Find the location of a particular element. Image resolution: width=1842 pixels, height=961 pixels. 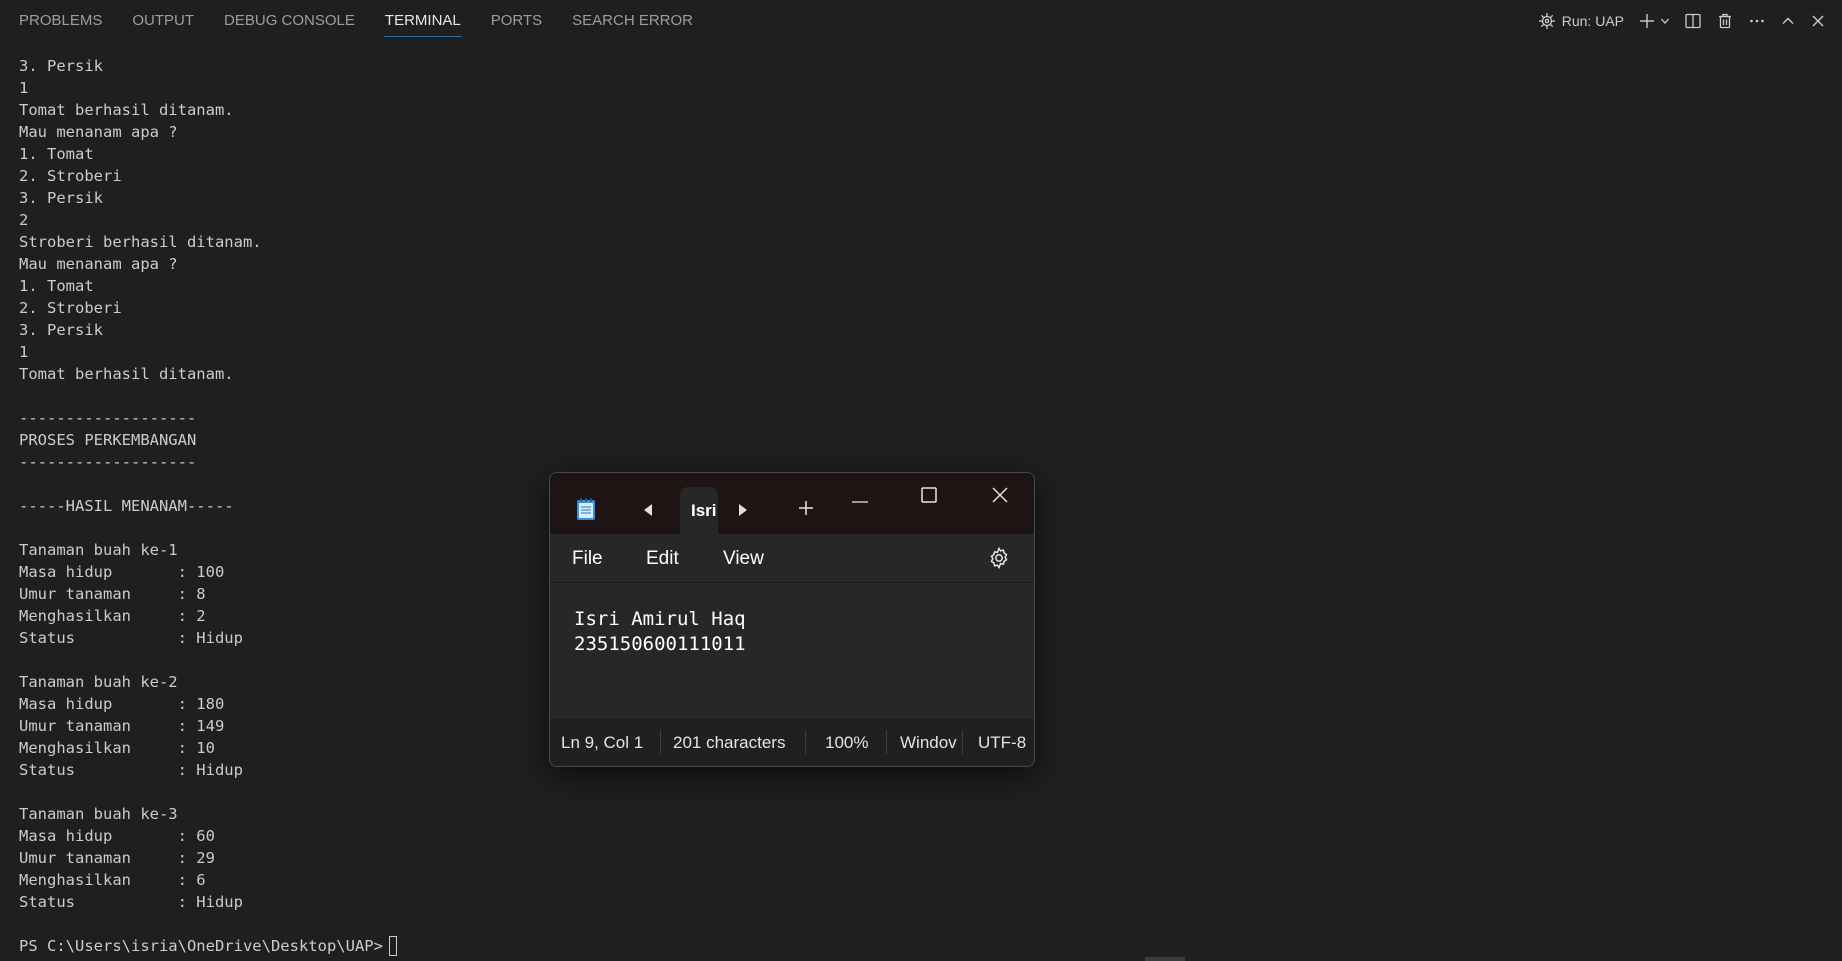

notepad-editor: Isri Amirul Haq 235150600111011 is located at coordinates (792, 654).